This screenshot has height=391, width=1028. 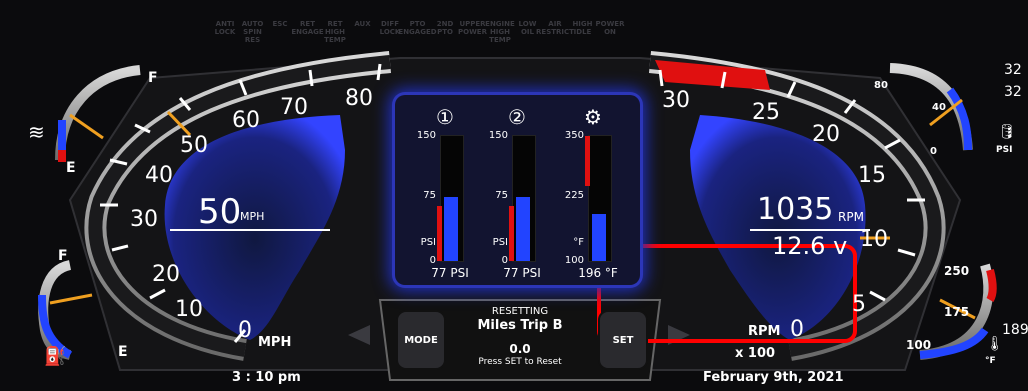 I want to click on speedo-tick-10: 10, so click(x=189, y=309).